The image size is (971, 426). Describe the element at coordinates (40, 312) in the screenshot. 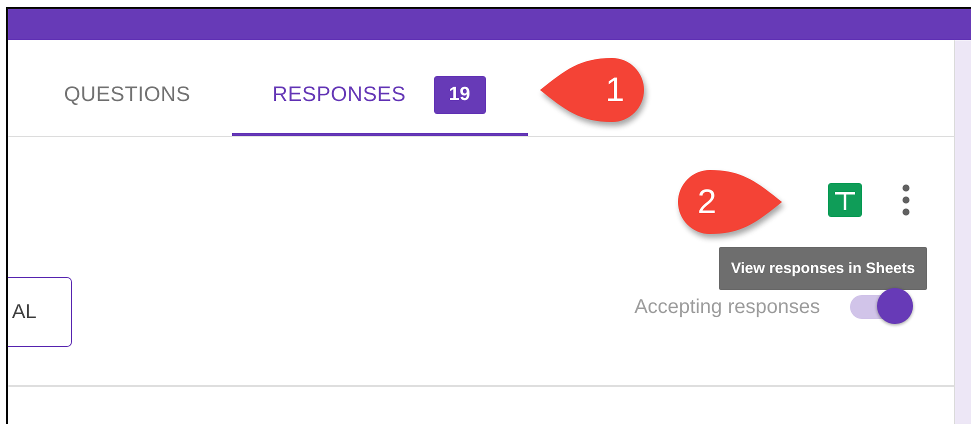

I see `action-button: AL` at that location.